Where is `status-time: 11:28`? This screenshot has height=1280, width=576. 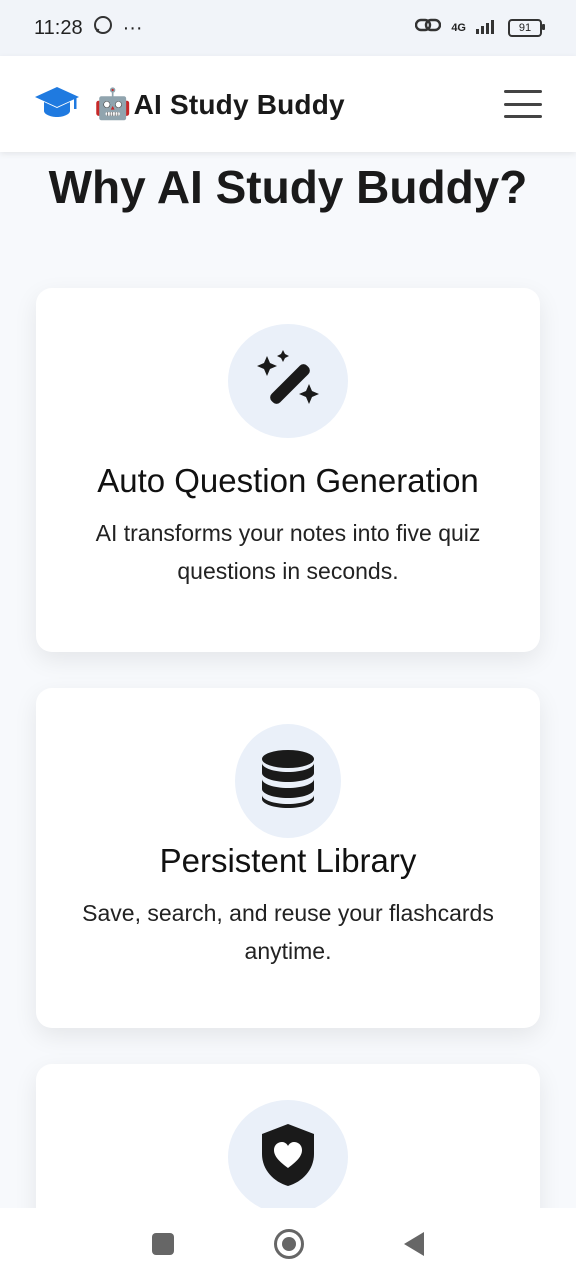 status-time: 11:28 is located at coordinates (58, 27).